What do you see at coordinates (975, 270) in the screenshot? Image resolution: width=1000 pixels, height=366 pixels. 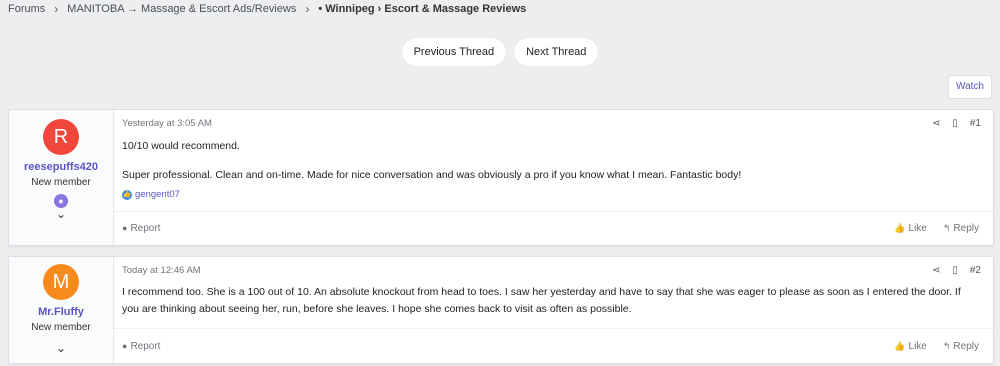 I see `post-number: #2` at bounding box center [975, 270].